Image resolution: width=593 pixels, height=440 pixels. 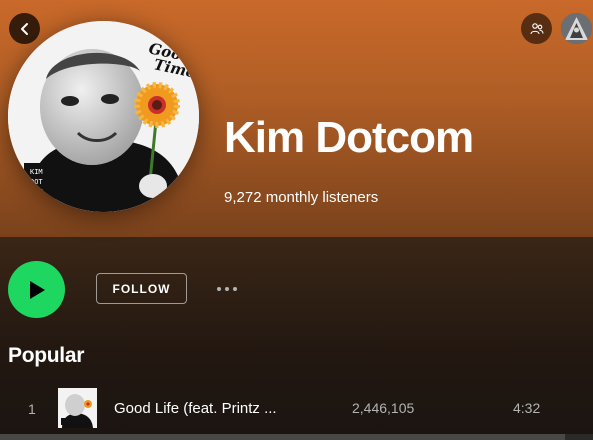 I want to click on artist-image: Good Time KIM DOT COM, so click(x=103, y=116).